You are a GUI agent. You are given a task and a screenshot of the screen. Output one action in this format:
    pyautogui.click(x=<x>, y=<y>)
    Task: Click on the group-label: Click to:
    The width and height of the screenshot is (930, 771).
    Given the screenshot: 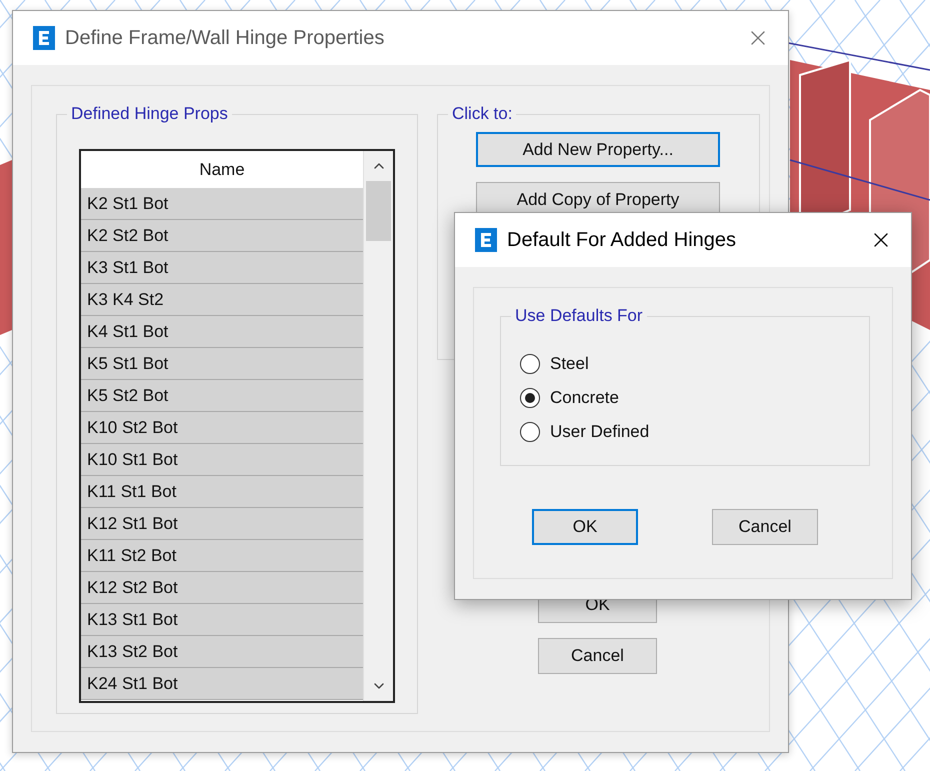 What is the action you would take?
    pyautogui.click(x=482, y=114)
    